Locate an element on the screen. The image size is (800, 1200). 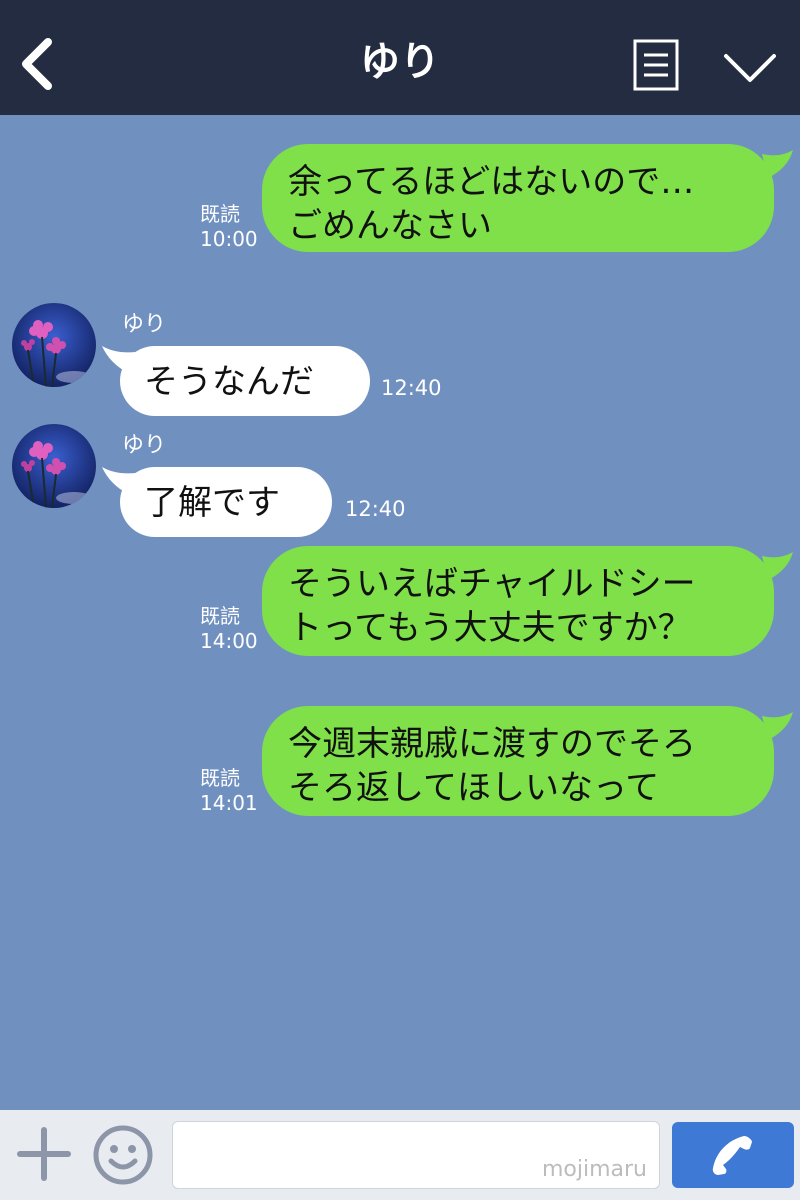
message-text-line: そろ返してほしいなって is located at coordinates (474, 788).